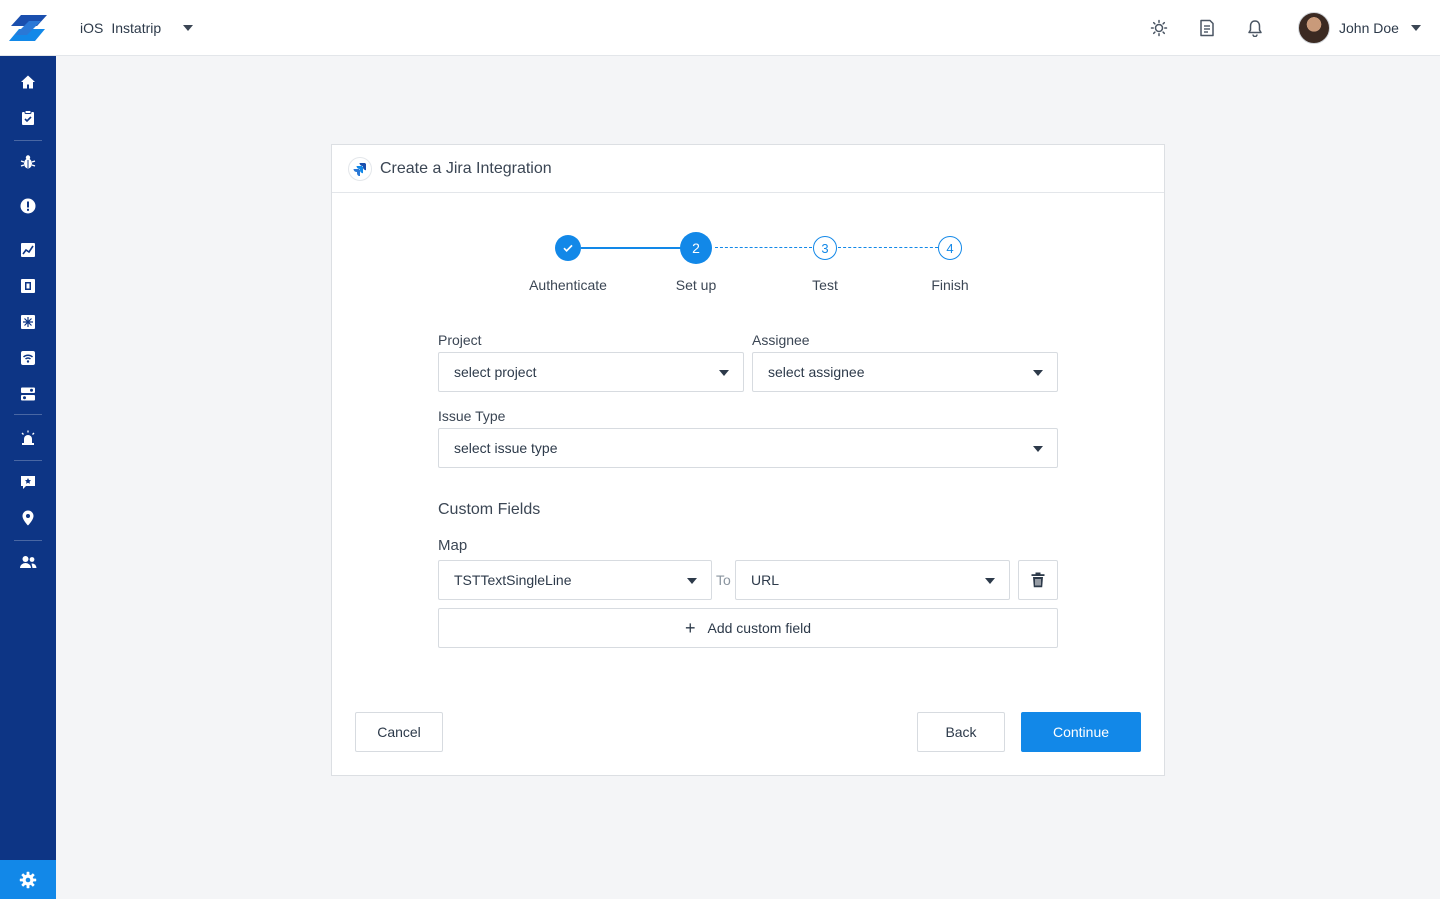 The width and height of the screenshot is (1440, 899). What do you see at coordinates (506, 448) in the screenshot?
I see `issue-type-select-value: select issue type` at bounding box center [506, 448].